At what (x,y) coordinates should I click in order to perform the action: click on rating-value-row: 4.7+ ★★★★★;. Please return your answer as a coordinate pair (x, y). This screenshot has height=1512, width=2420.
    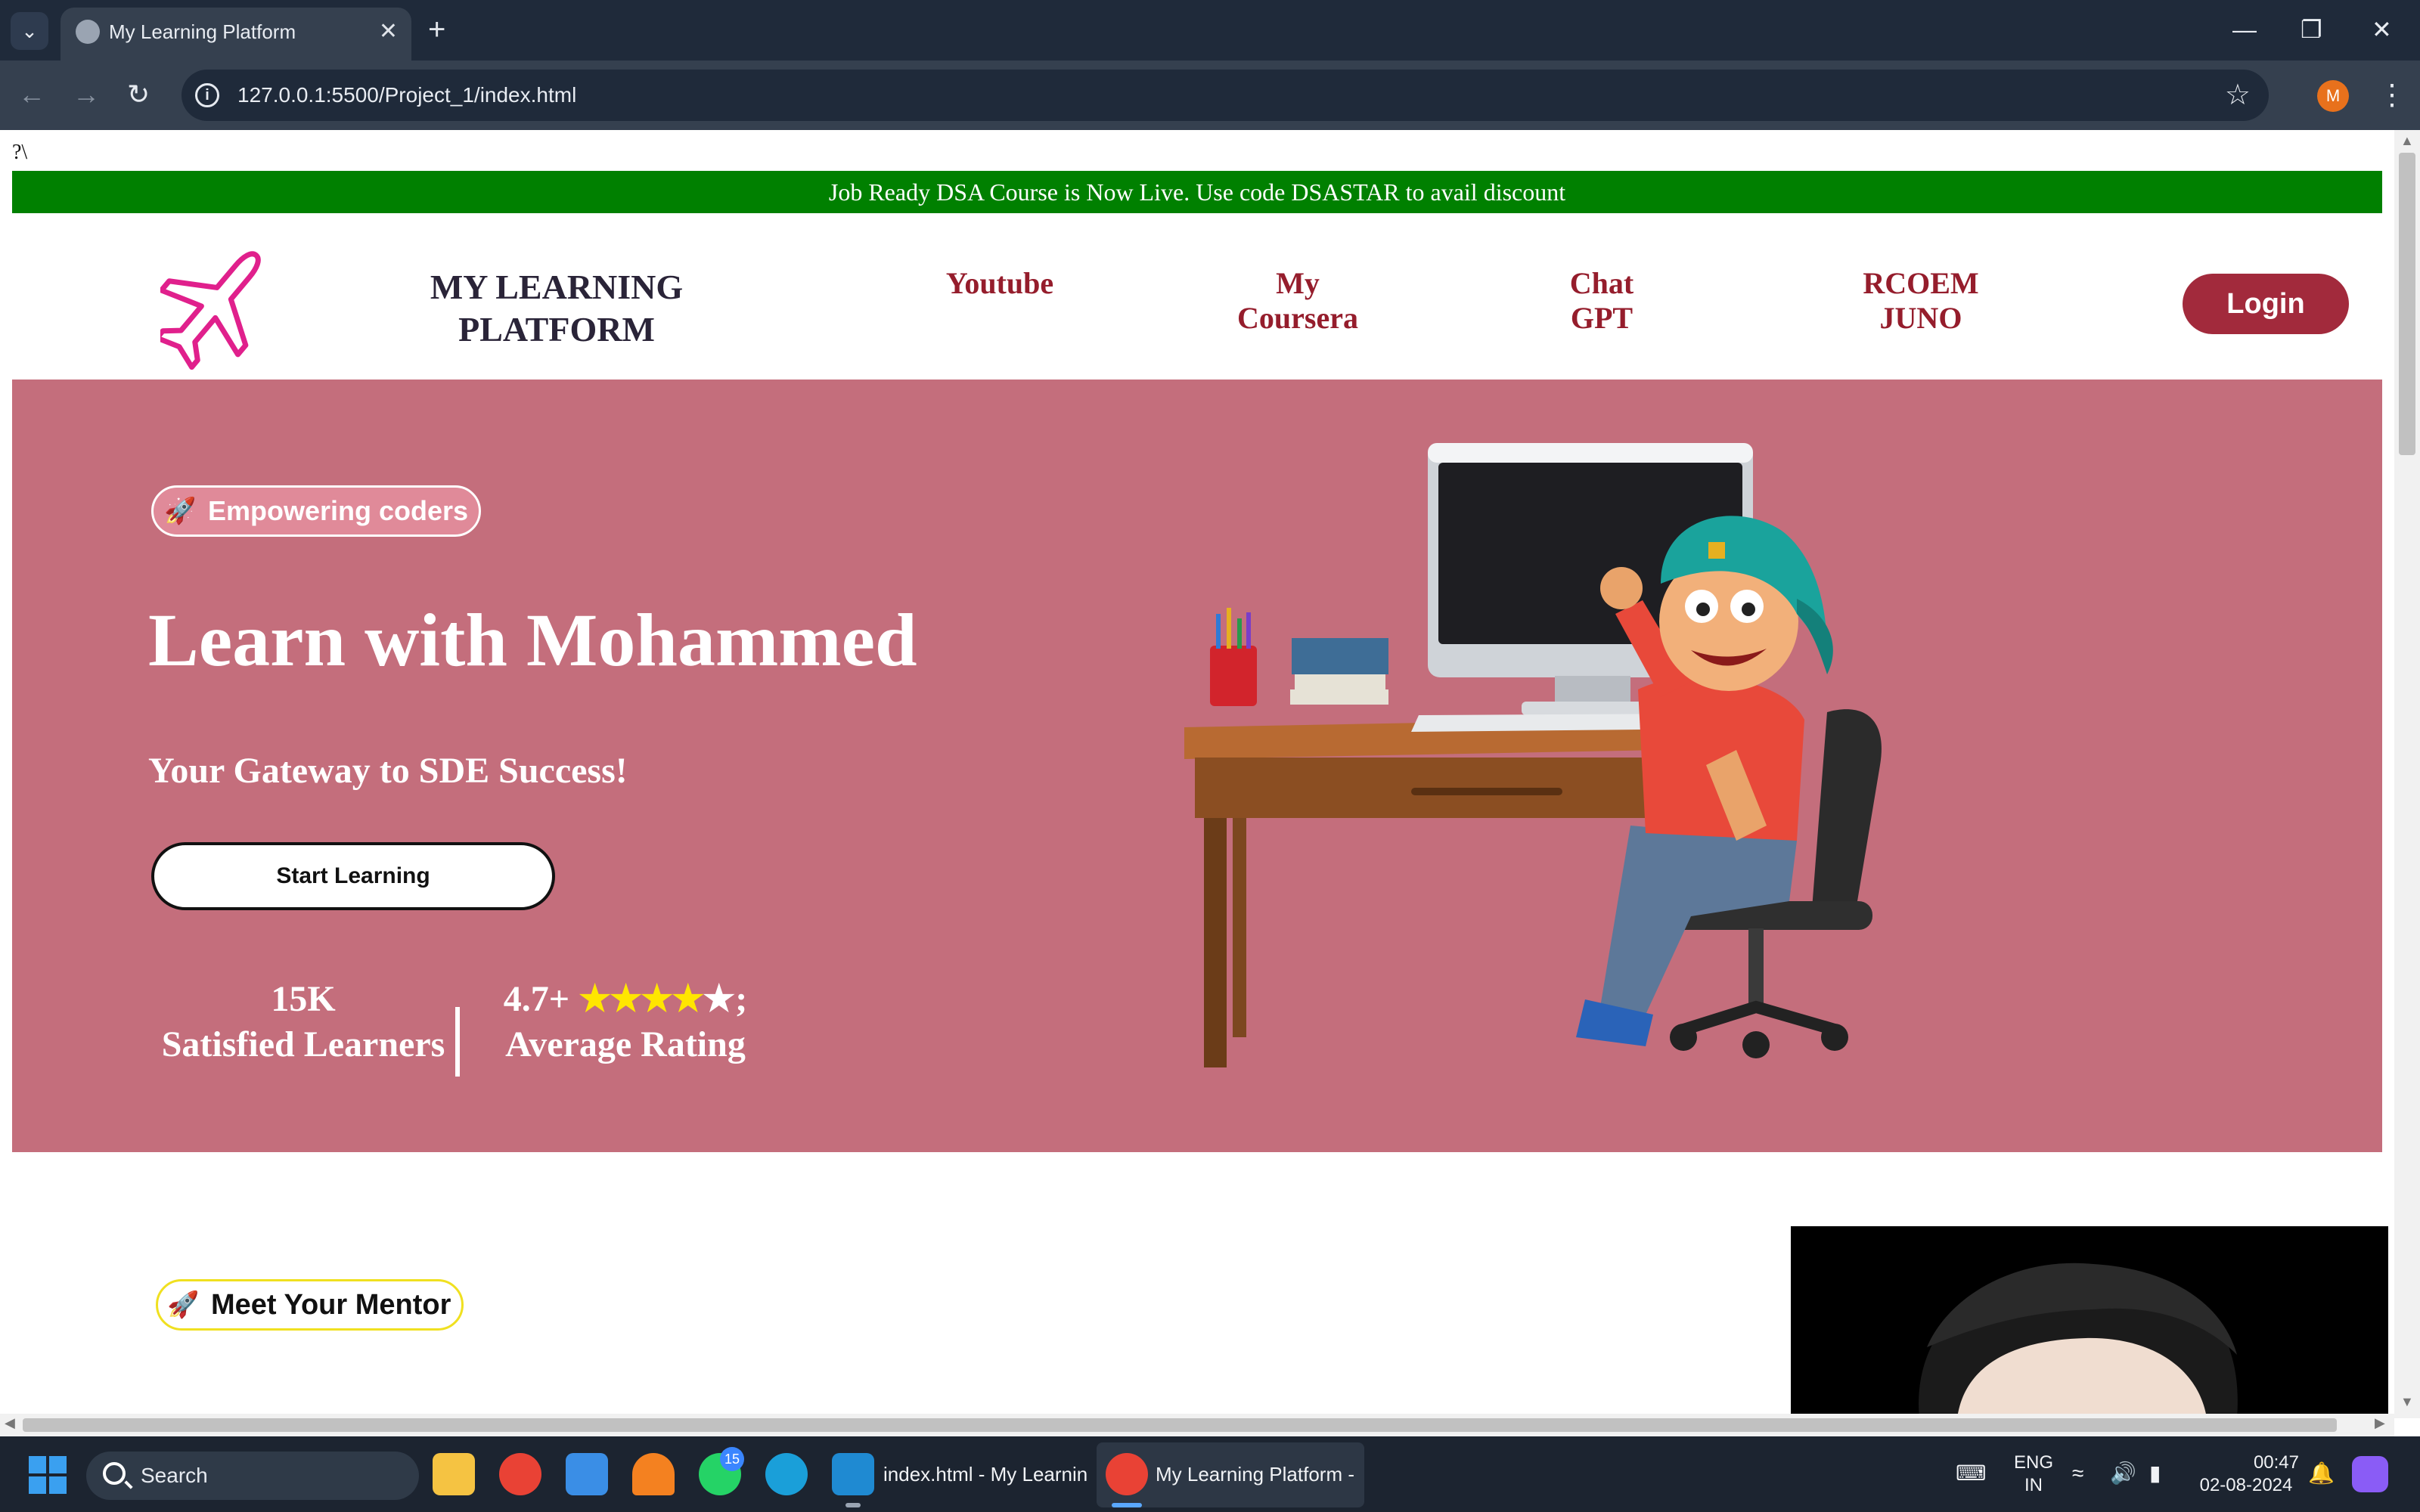
    Looking at the image, I should click on (625, 999).